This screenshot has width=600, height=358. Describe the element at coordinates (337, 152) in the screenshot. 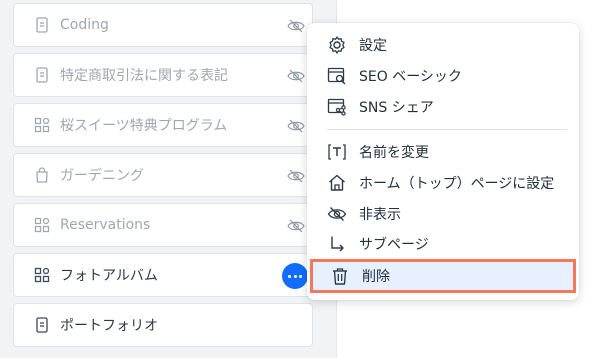

I see `rename-icon` at that location.